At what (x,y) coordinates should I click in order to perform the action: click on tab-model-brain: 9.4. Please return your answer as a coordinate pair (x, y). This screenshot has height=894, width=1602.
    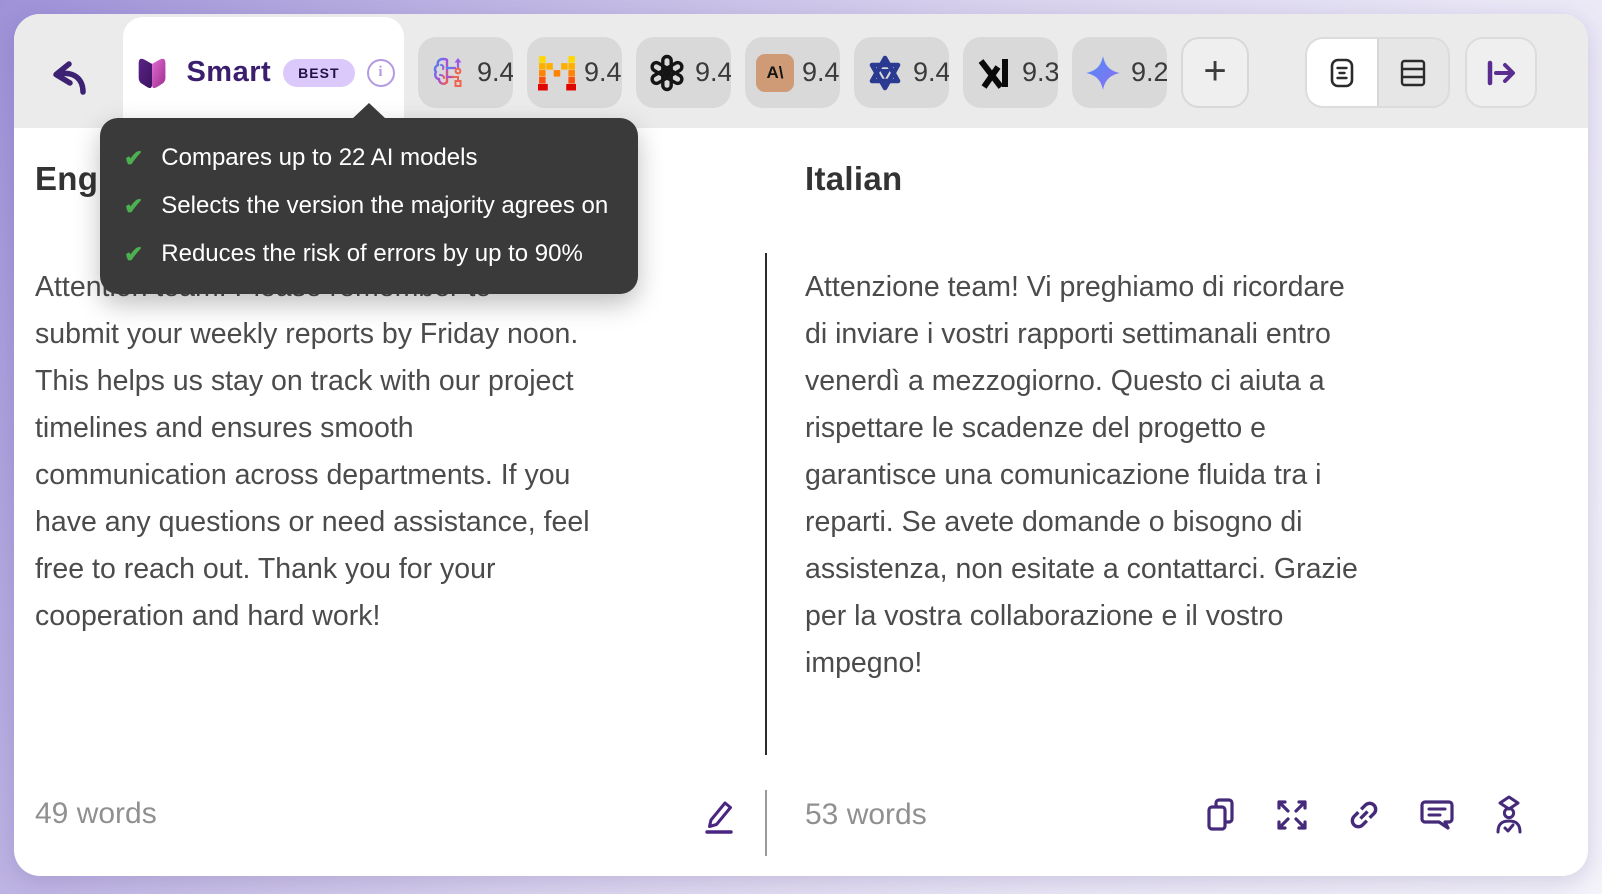
    Looking at the image, I should click on (465, 72).